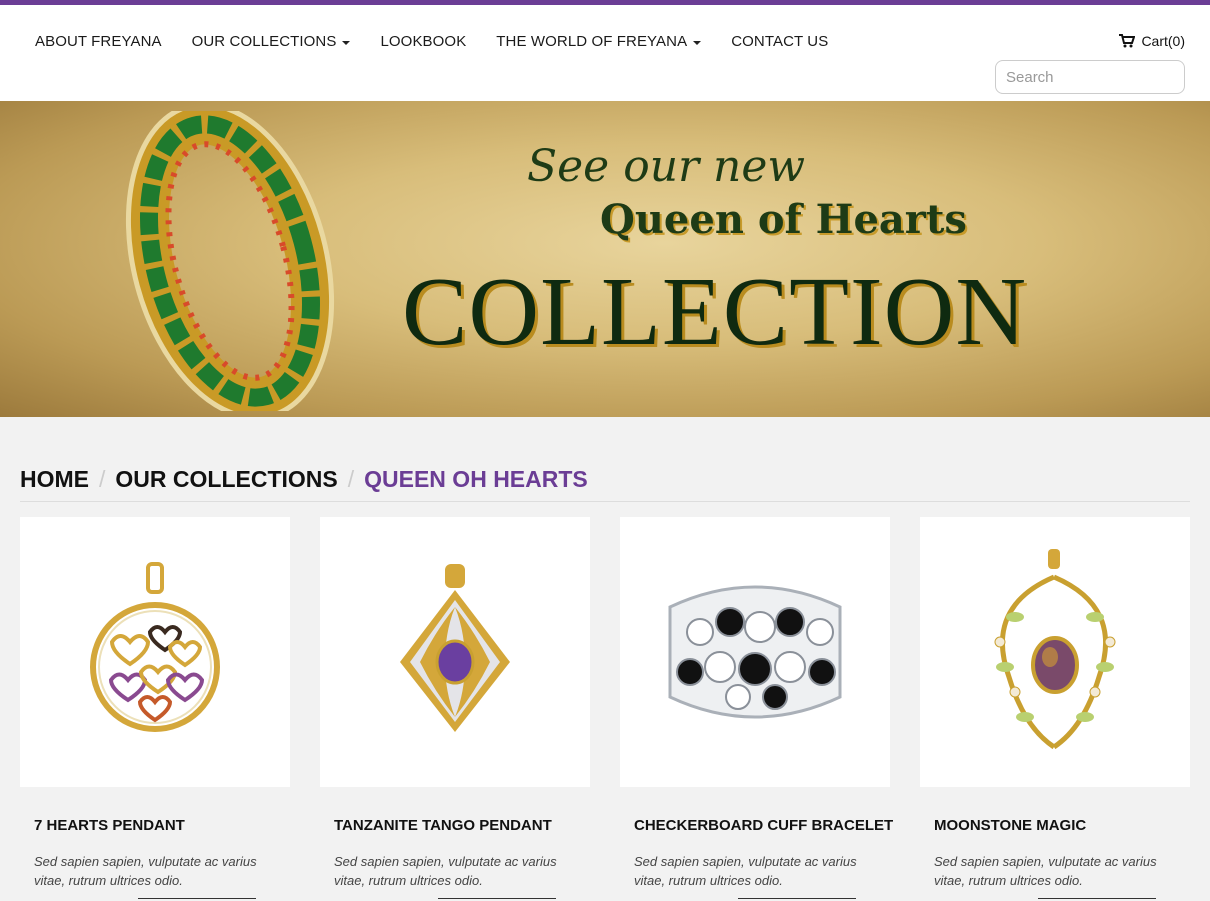 Image resolution: width=1210 pixels, height=901 pixels. I want to click on nav-item-world: THE WORLD OF FREYANA, so click(599, 41).